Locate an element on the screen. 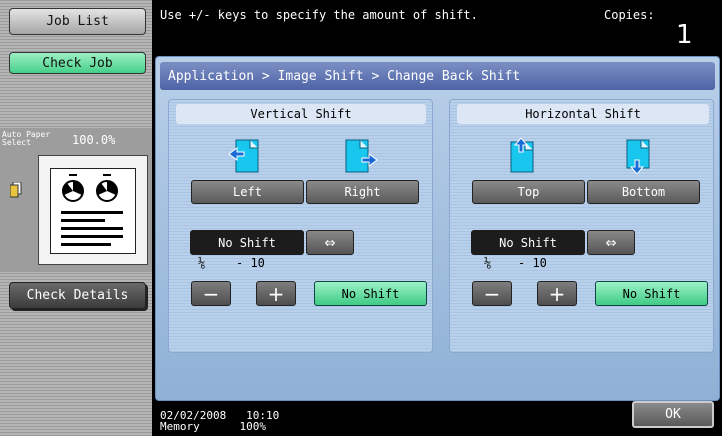  document-icon is located at coordinates (93, 211).